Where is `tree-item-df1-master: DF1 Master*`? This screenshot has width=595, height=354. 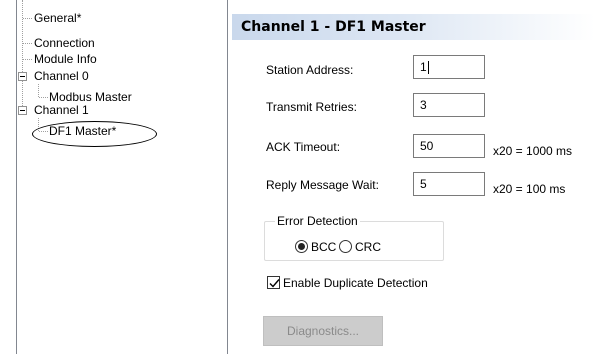
tree-item-df1-master: DF1 Master* is located at coordinates (82, 131).